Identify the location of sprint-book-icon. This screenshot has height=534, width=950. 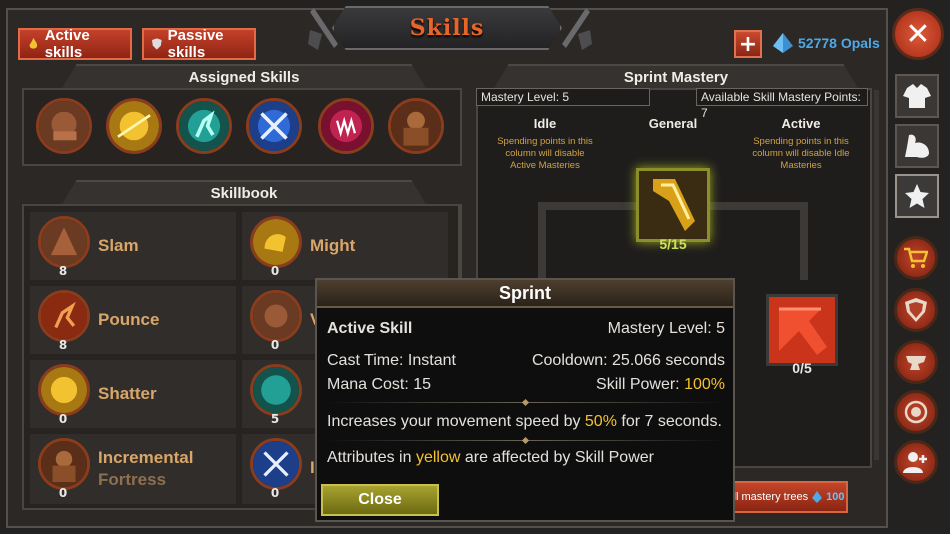
(276, 390).